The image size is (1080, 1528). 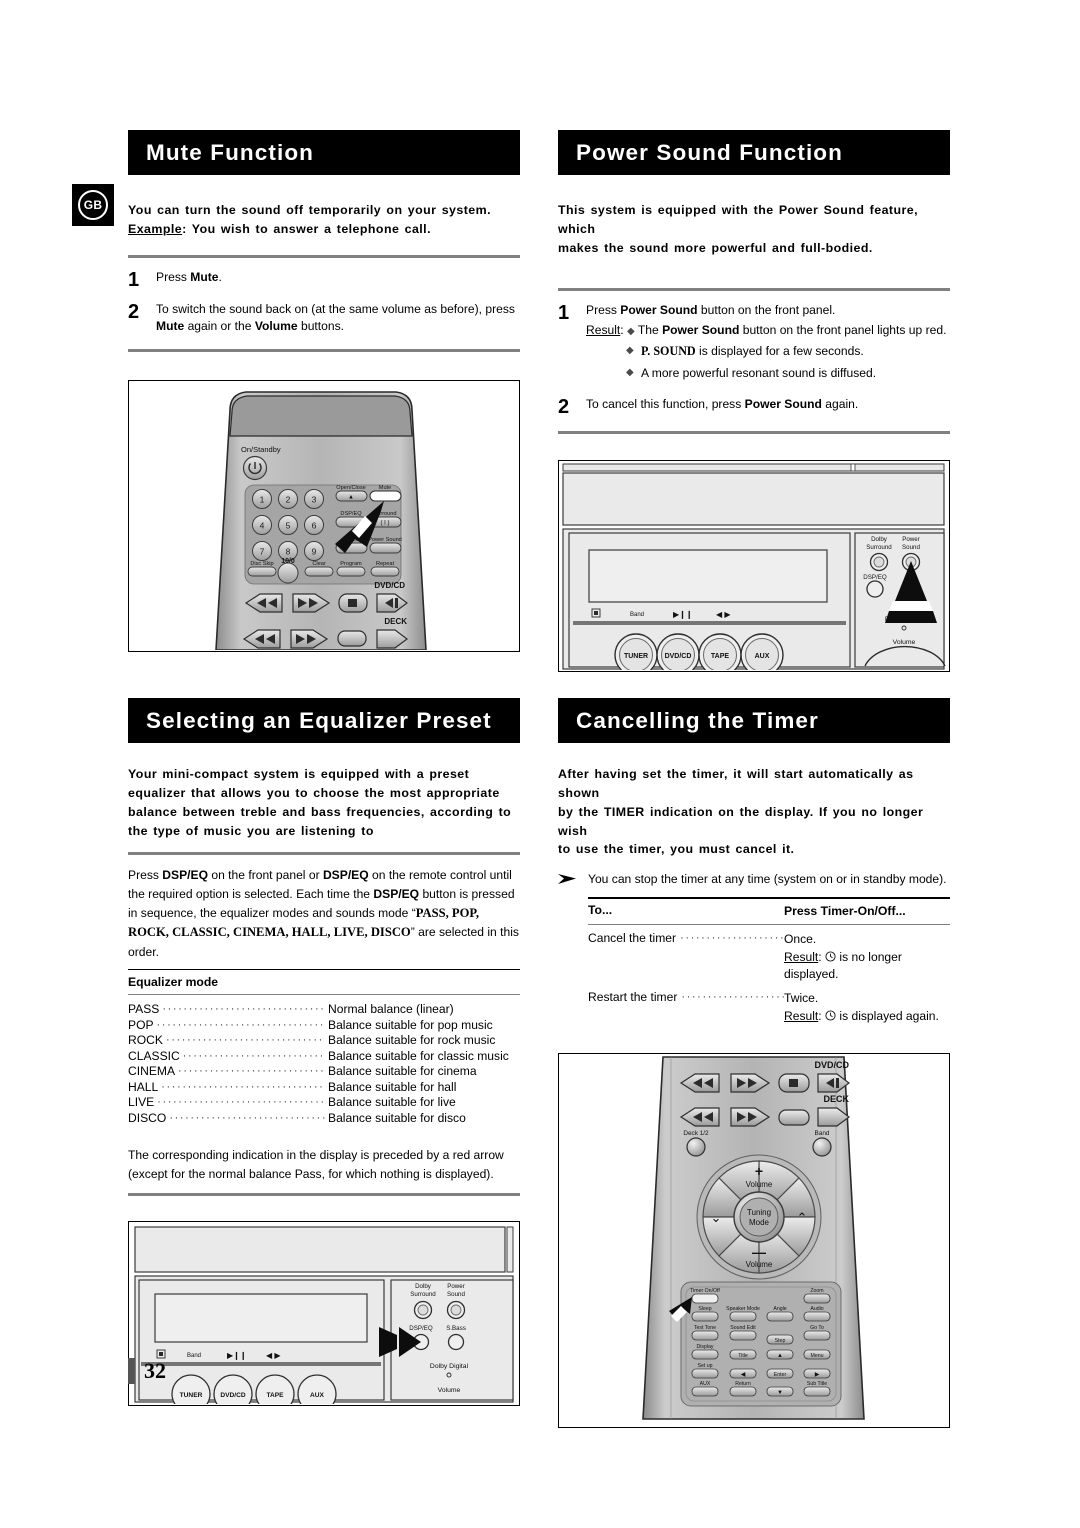 What do you see at coordinates (801, 998) in the screenshot?
I see `row-press: Twice.` at bounding box center [801, 998].